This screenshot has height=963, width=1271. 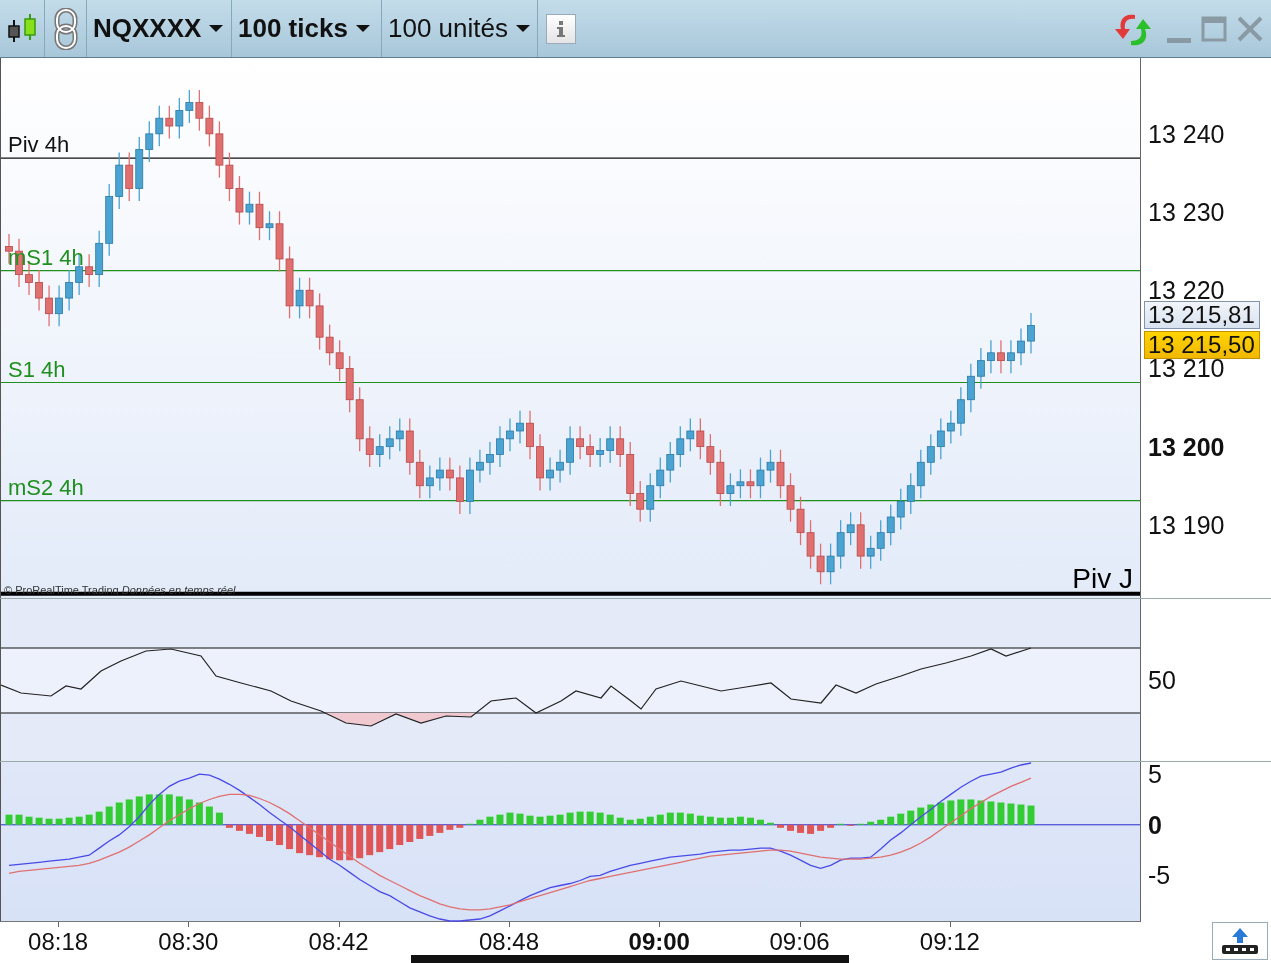 I want to click on level-label: mS2 4h, so click(x=46, y=487).